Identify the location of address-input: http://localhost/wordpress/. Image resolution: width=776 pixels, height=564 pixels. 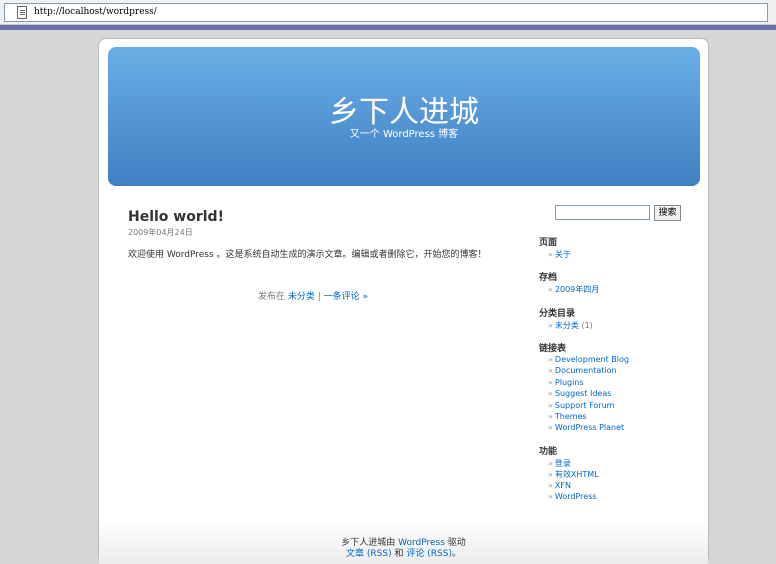
(386, 12).